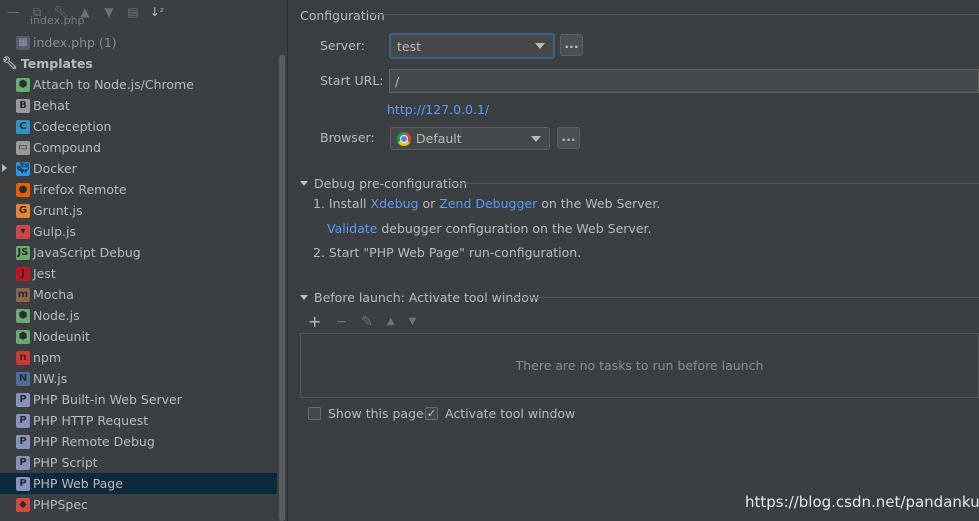 Image resolution: width=979 pixels, height=521 pixels. I want to click on tree-item-phpspec: ◆ PHPSpec, so click(138, 504).